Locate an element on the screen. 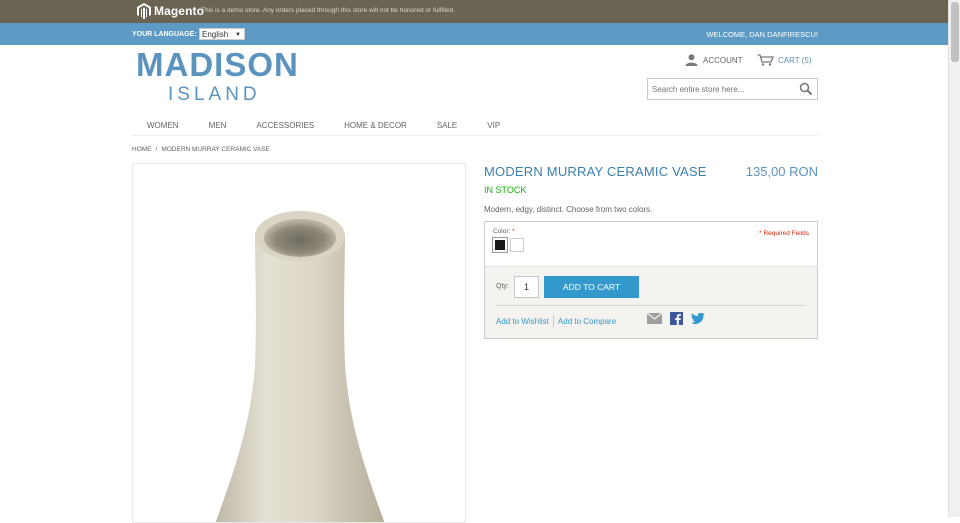 The width and height of the screenshot is (960, 523). cart-icon is located at coordinates (765, 60).